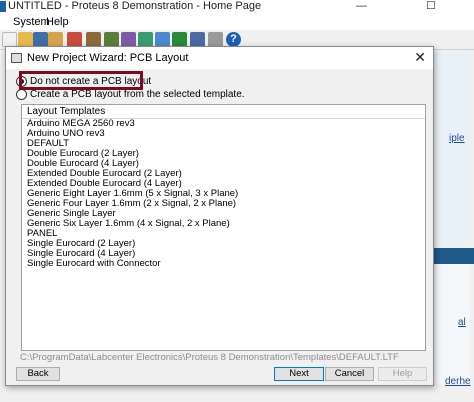 Image resolution: width=474 pixels, height=402 pixels. What do you see at coordinates (233, 39) in the screenshot?
I see `help-icon: ?` at bounding box center [233, 39].